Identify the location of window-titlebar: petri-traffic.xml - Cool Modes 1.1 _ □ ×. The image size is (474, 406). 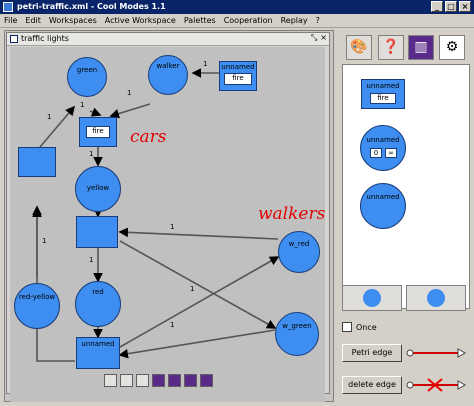
(237, 7).